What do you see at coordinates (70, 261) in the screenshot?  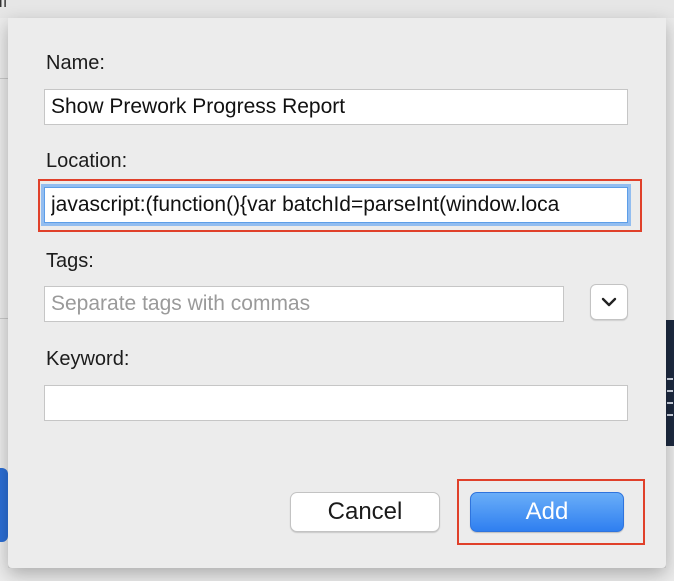 I see `tags-label: Tags:` at bounding box center [70, 261].